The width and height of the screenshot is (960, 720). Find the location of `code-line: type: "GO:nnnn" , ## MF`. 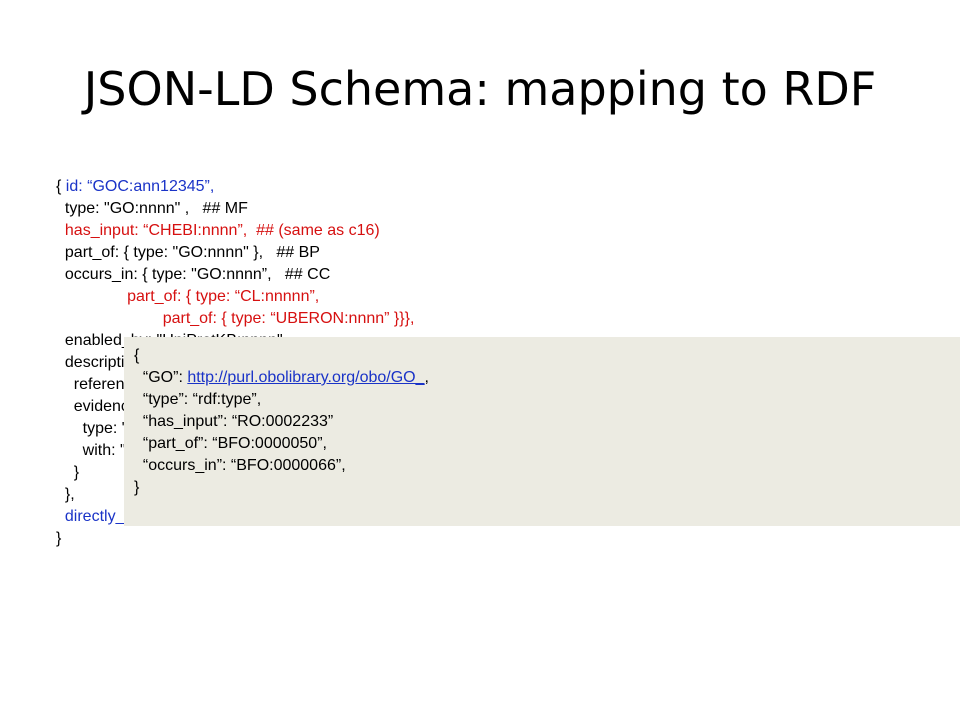

code-line: type: "GO:nnnn" , ## MF is located at coordinates (152, 208).